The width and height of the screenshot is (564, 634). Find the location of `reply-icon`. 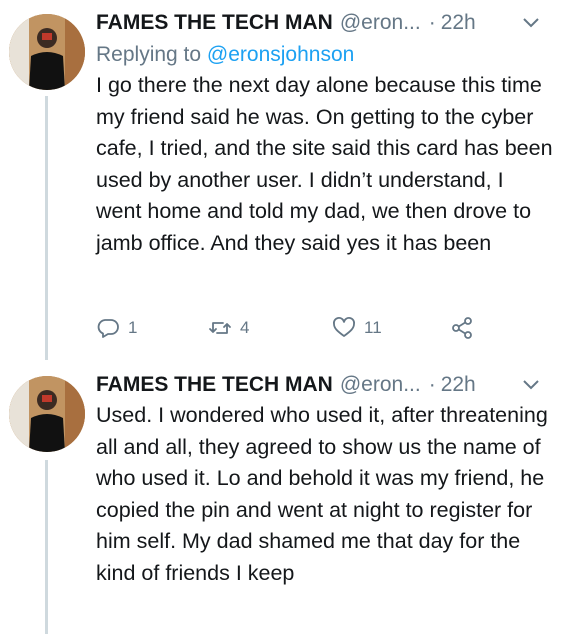

reply-icon is located at coordinates (108, 328).